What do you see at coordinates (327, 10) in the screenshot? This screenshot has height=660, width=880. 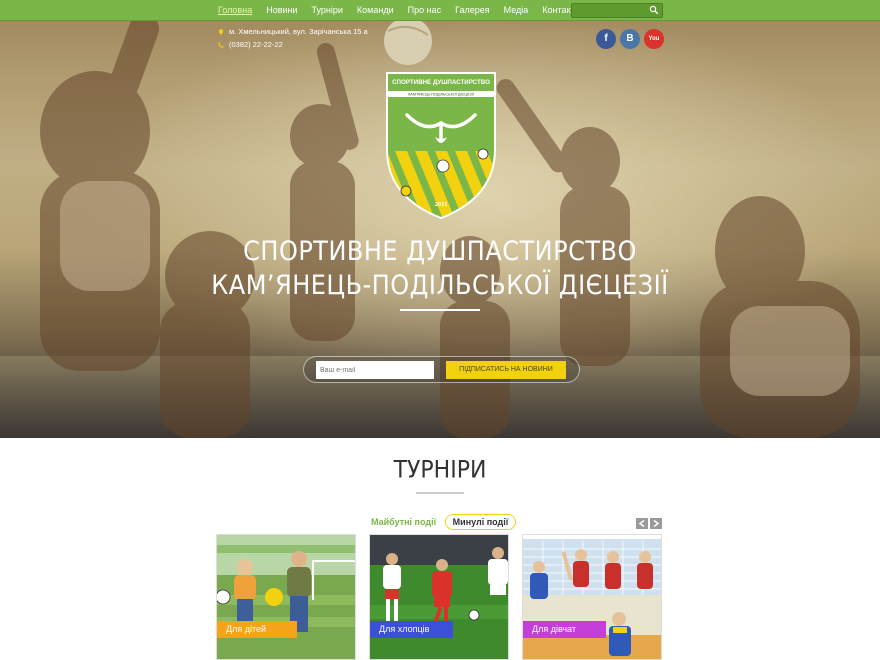 I see `nav-item-tournaments: Турніри` at bounding box center [327, 10].